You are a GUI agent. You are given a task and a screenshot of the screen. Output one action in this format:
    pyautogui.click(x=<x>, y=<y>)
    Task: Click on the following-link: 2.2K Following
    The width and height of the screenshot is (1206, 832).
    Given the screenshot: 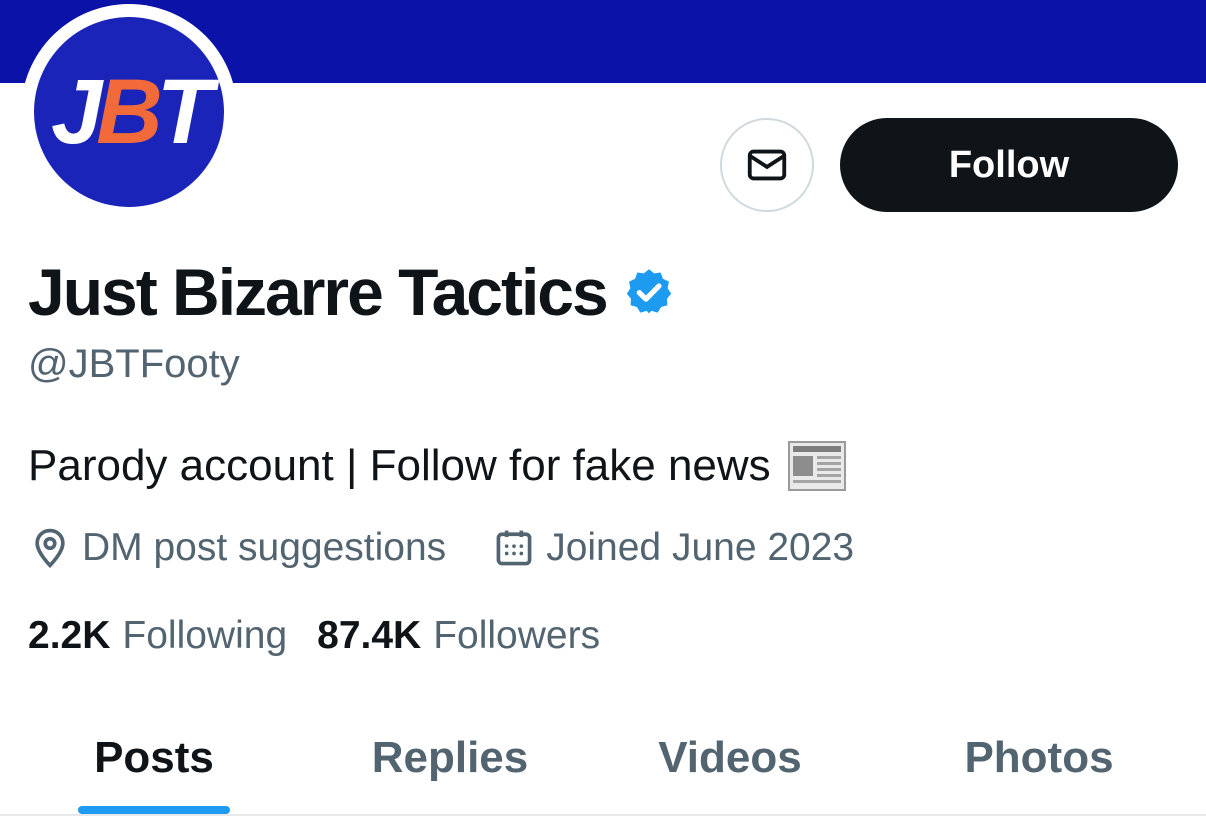 What is the action you would take?
    pyautogui.click(x=157, y=636)
    